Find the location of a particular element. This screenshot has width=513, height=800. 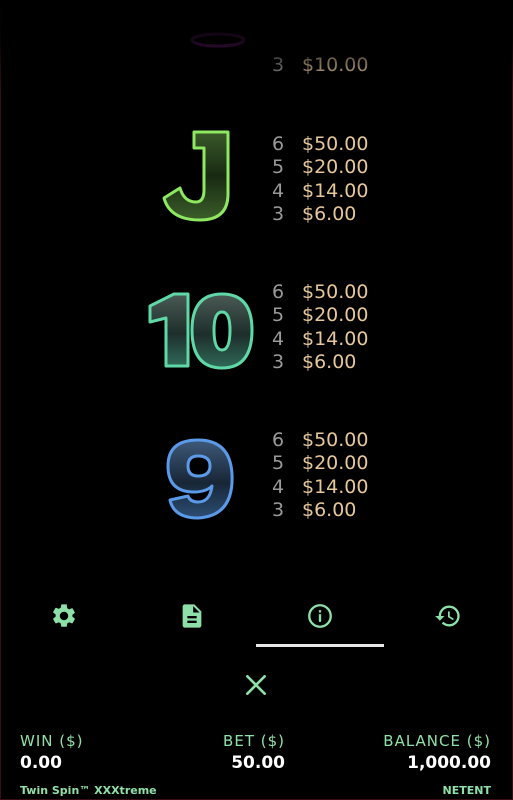

balance-label: BALANCE ($) is located at coordinates (437, 741).